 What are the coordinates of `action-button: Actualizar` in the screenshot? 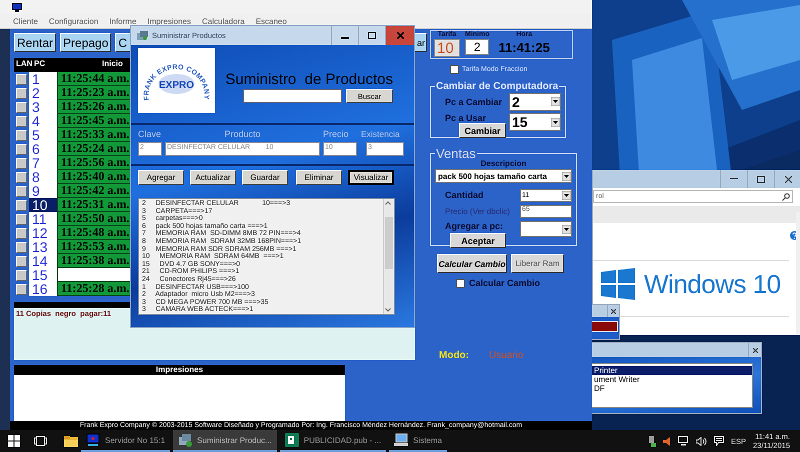 It's located at (213, 177).